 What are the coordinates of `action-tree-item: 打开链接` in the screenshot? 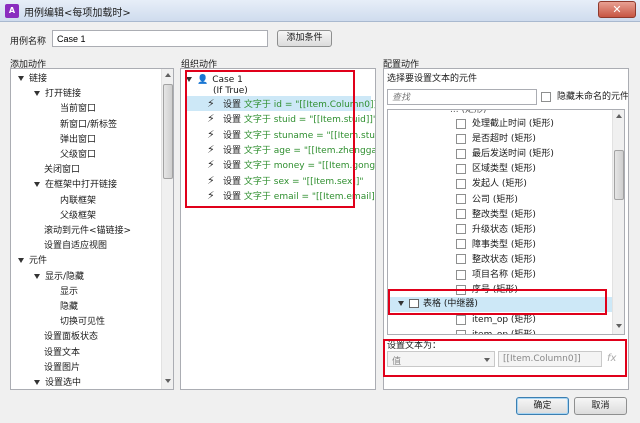 It's located at (57, 94).